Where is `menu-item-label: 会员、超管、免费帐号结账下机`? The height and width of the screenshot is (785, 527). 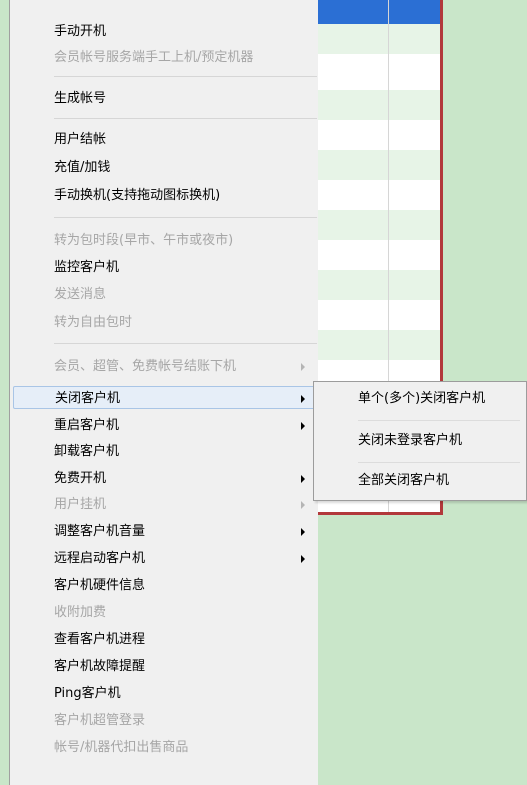 menu-item-label: 会员、超管、免费帐号结账下机 is located at coordinates (145, 366).